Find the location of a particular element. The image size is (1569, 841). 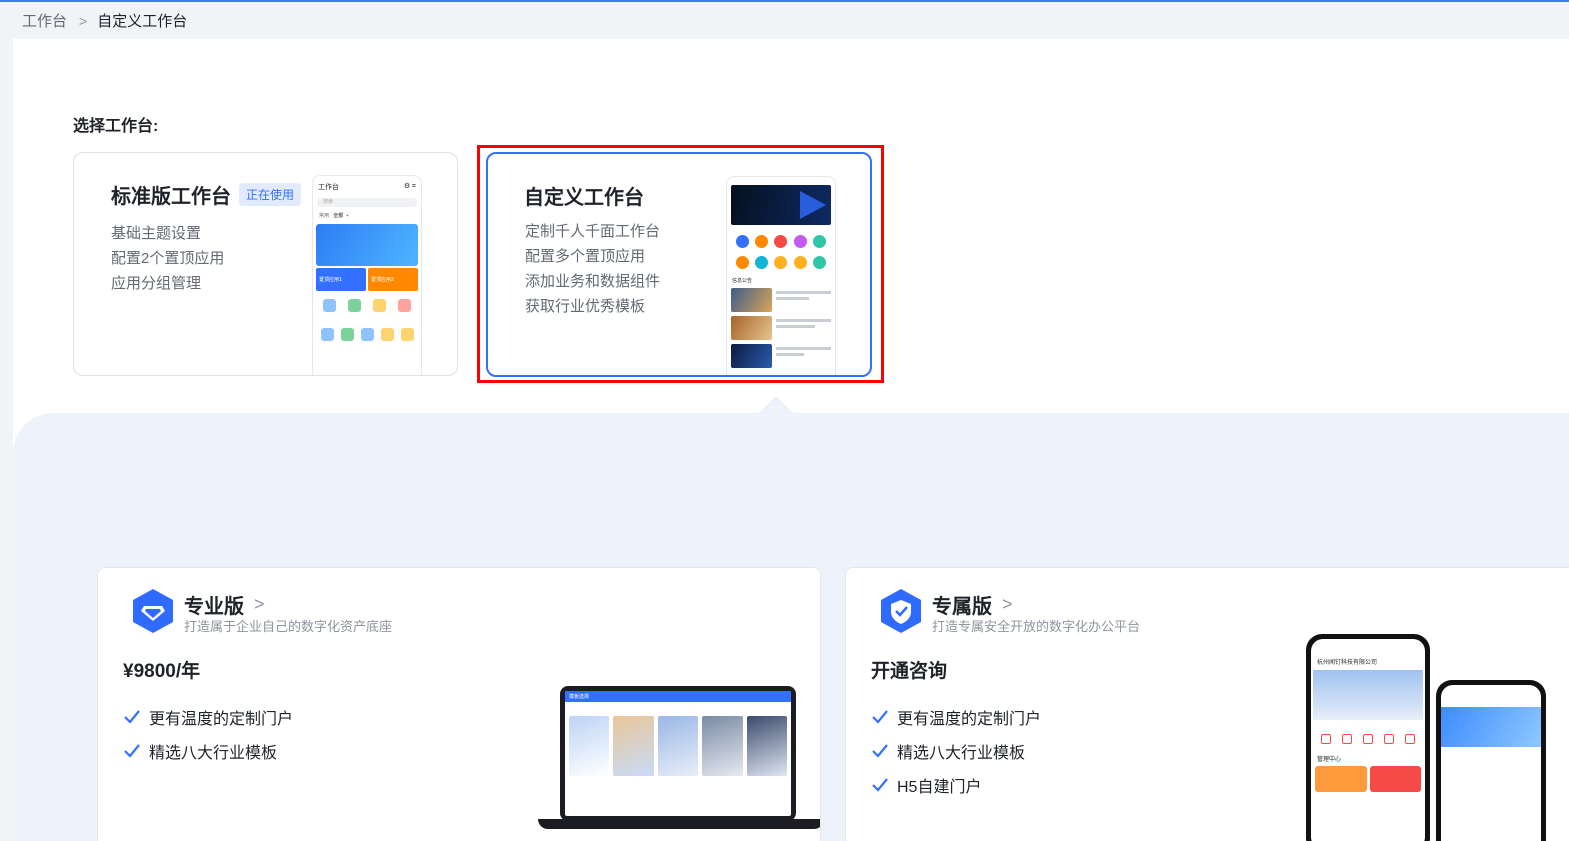

plan-feature-list: 更有温度的定制门户 精选八大行业模板 is located at coordinates (208, 734).